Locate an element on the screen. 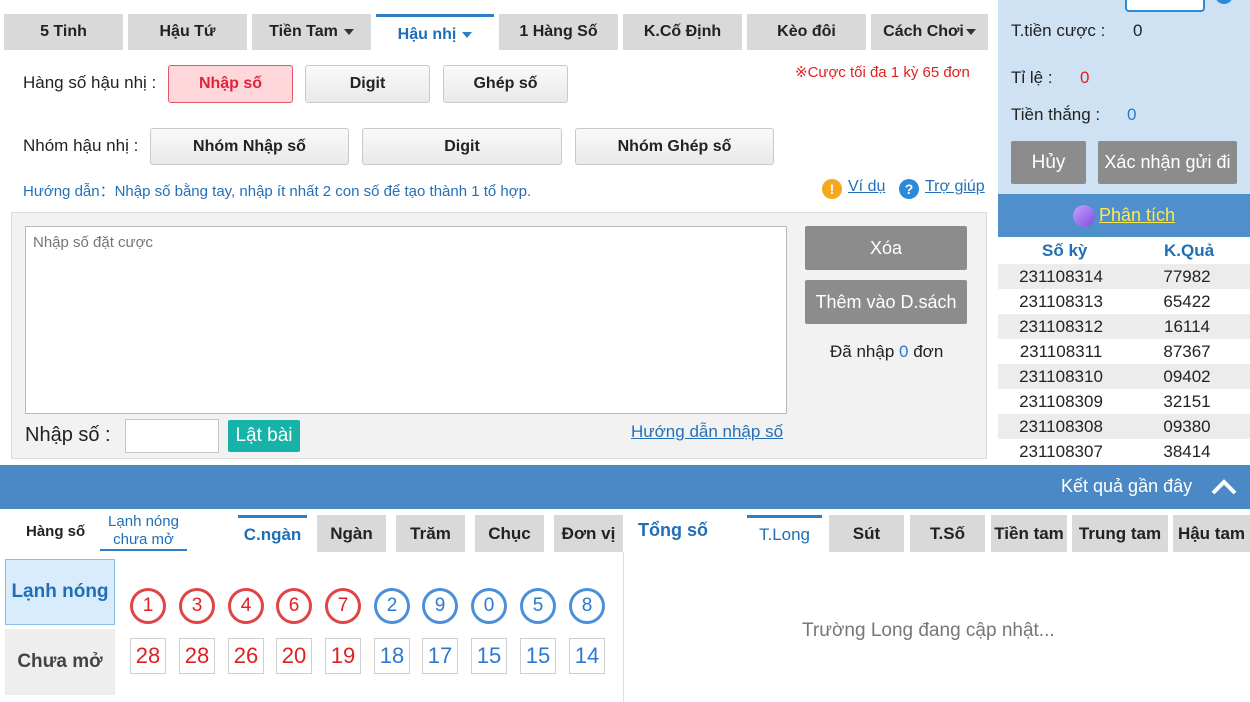 The height and width of the screenshot is (702, 1250). result-value: 16114 is located at coordinates (1186, 326).